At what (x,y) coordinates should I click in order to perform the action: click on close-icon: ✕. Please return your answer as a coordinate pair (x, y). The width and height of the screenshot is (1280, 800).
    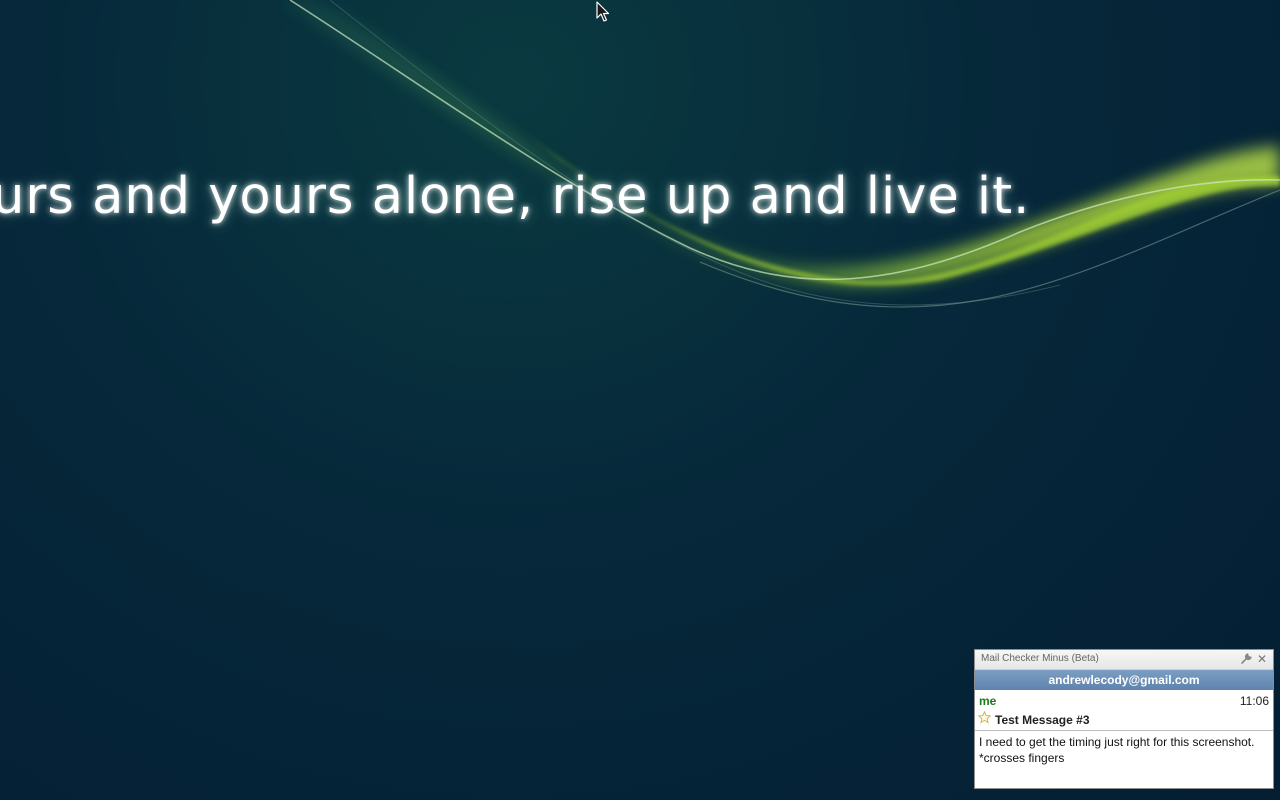
    Looking at the image, I should click on (1262, 659).